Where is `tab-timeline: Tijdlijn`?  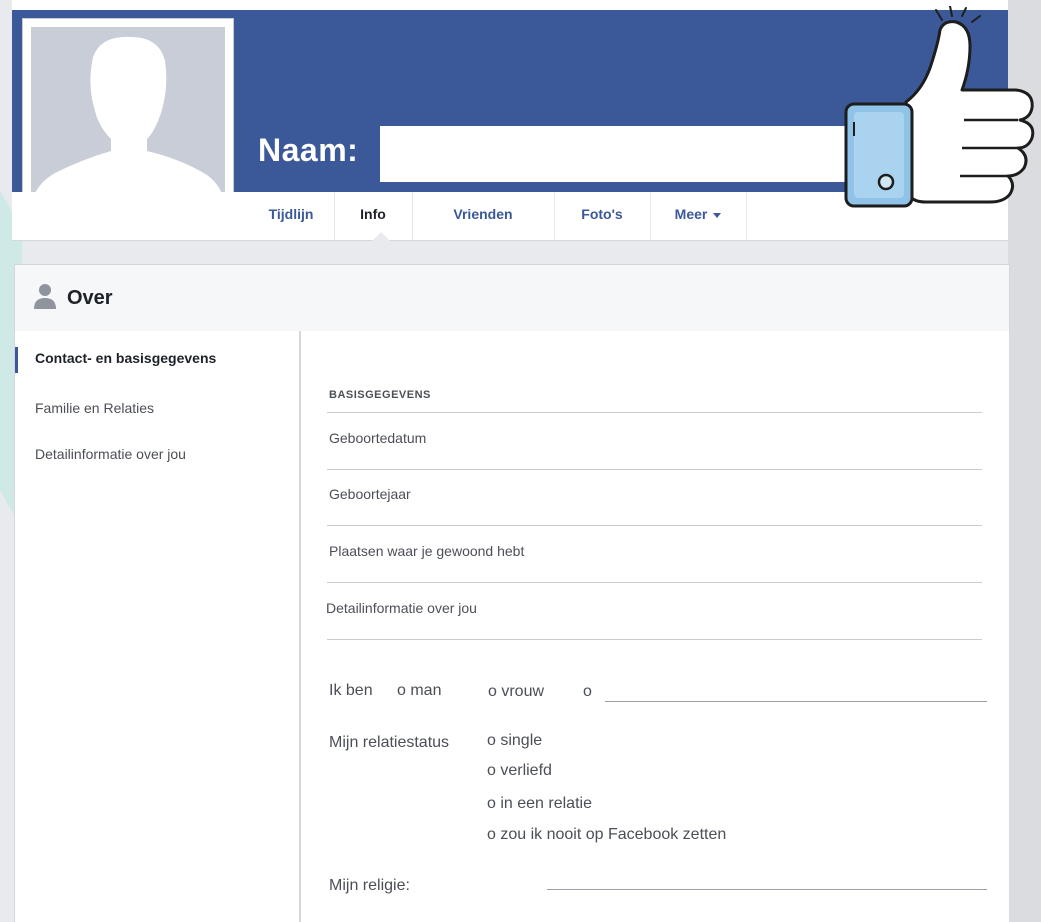 tab-timeline: Tijdlijn is located at coordinates (291, 216).